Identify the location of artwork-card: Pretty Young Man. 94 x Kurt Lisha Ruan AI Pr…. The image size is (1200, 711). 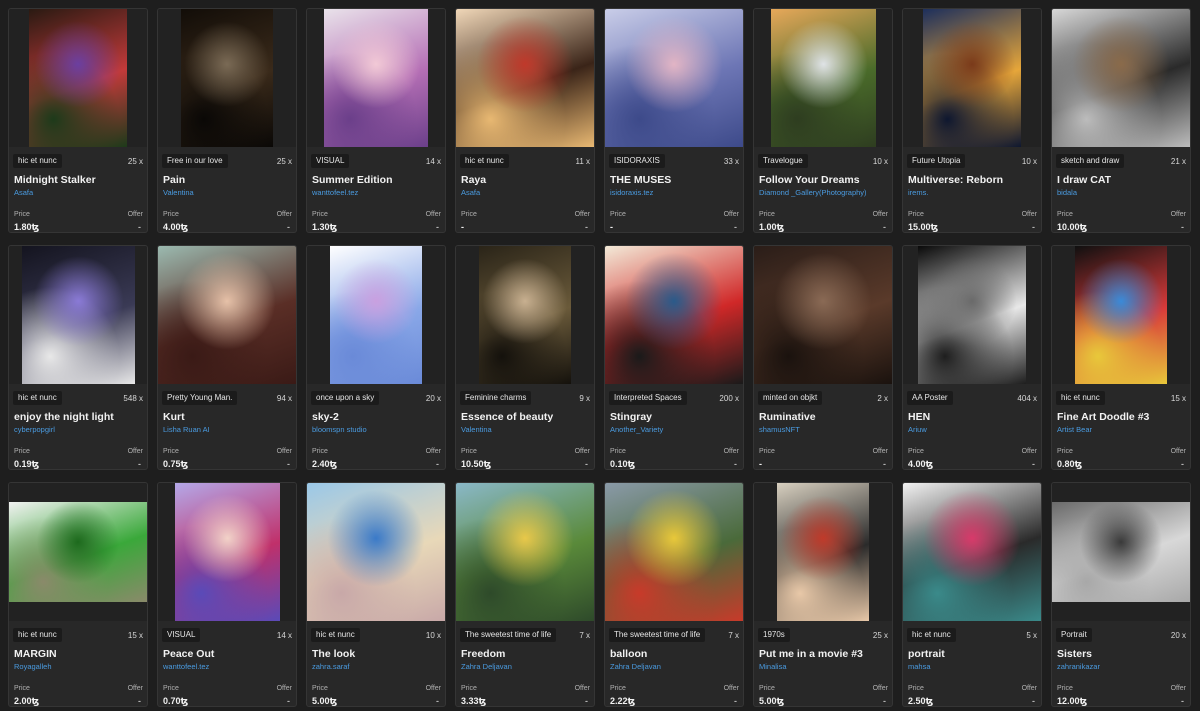
(227, 357).